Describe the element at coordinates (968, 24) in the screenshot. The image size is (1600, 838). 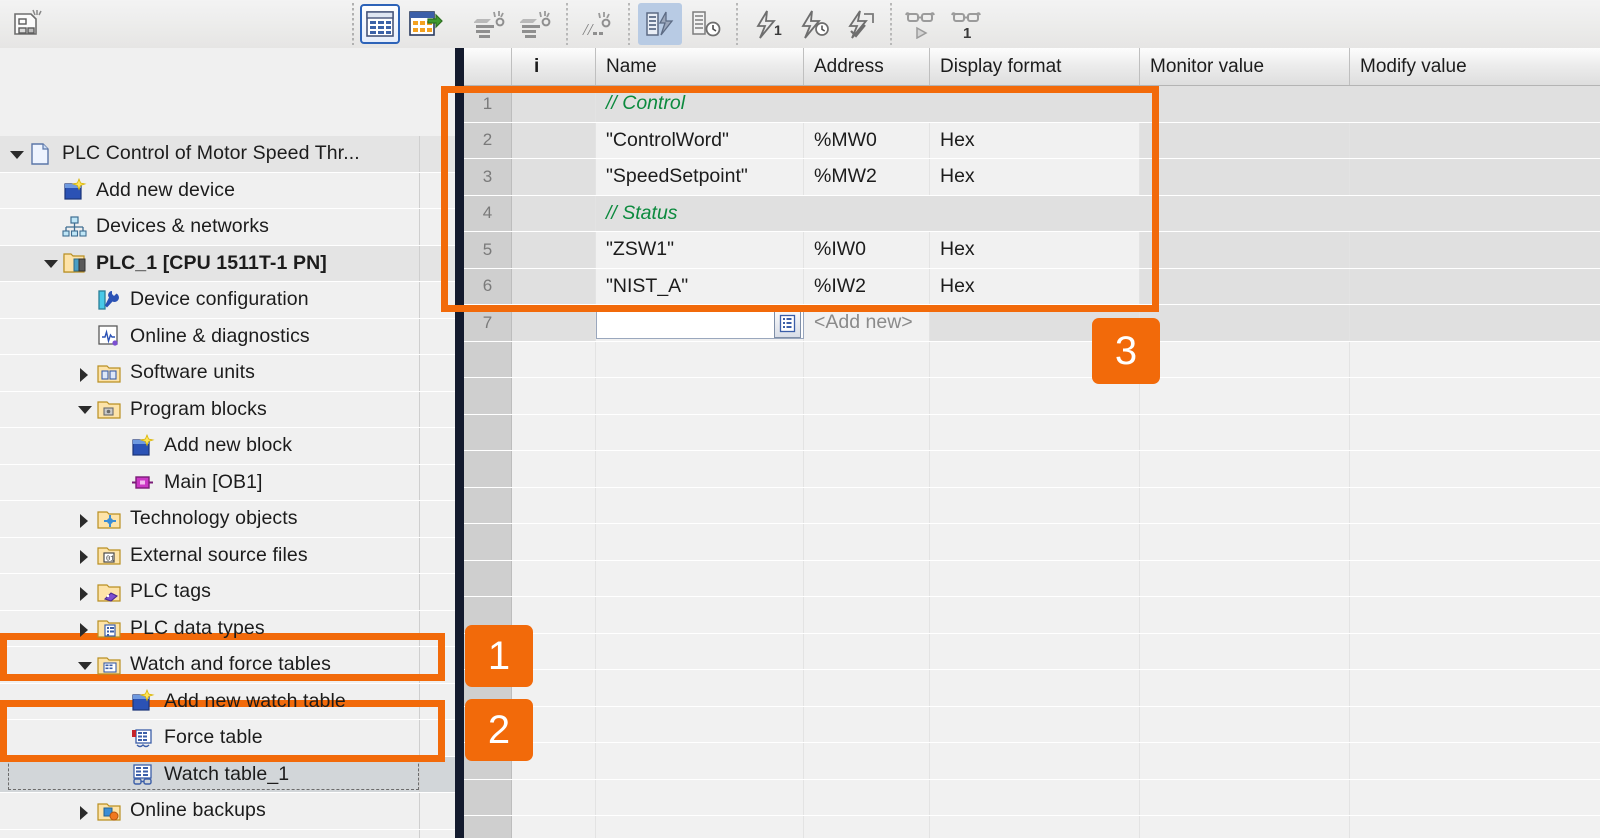
I see `monitor-once-button: 1` at that location.